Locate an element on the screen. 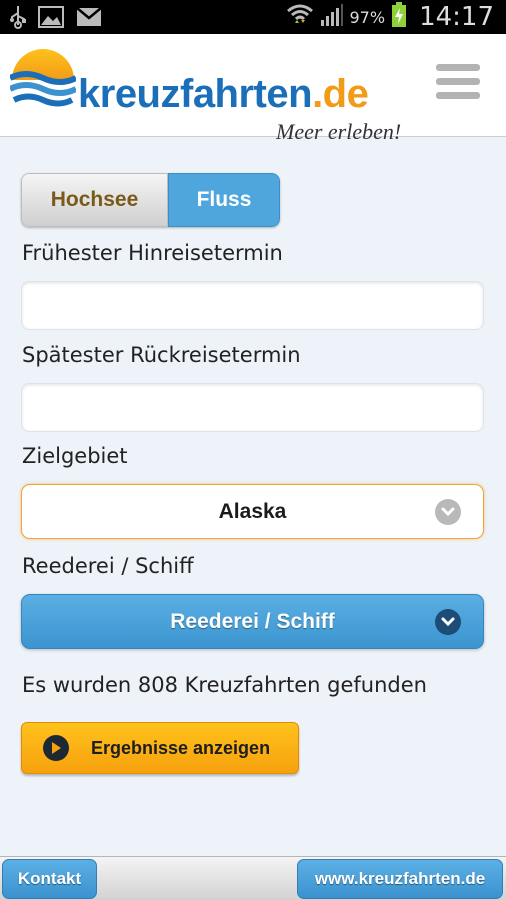  show-results-button: Ergebnisse anzeigen is located at coordinates (160, 748).